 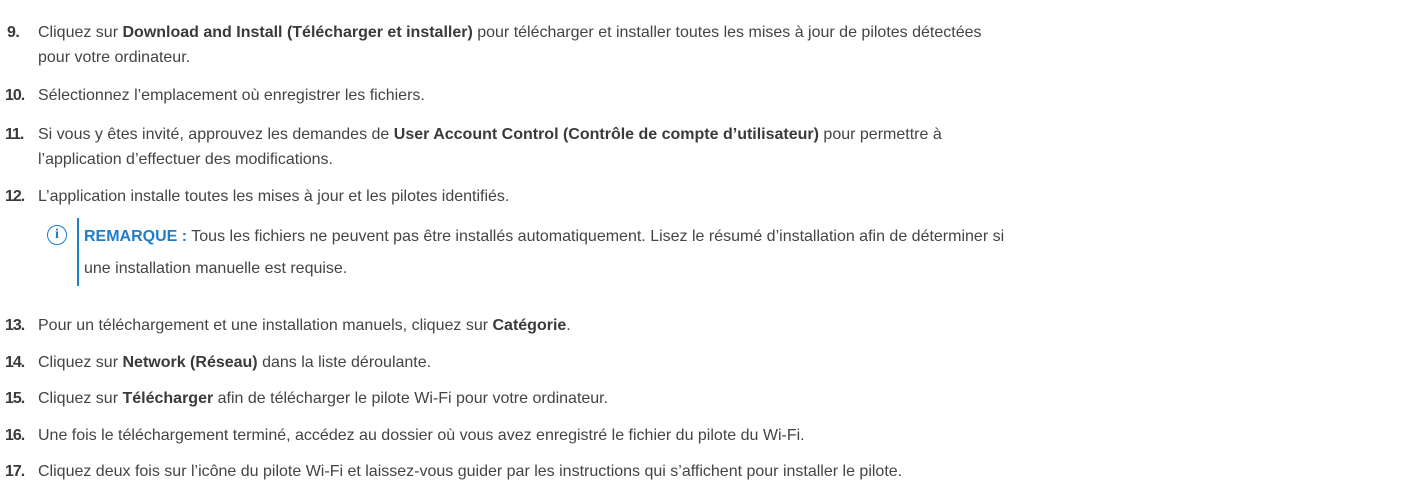 I want to click on step-number: 17., so click(x=15, y=471).